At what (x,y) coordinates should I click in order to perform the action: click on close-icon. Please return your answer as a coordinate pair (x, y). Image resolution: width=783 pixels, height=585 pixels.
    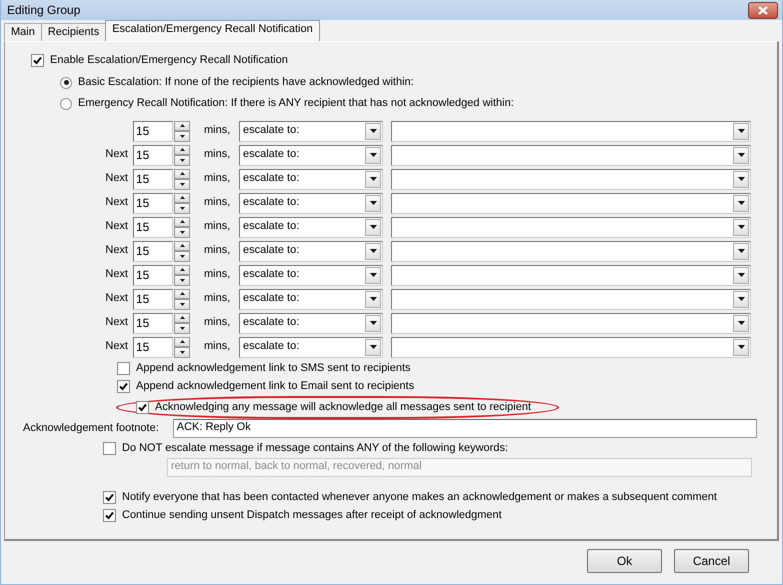
    Looking at the image, I should click on (763, 10).